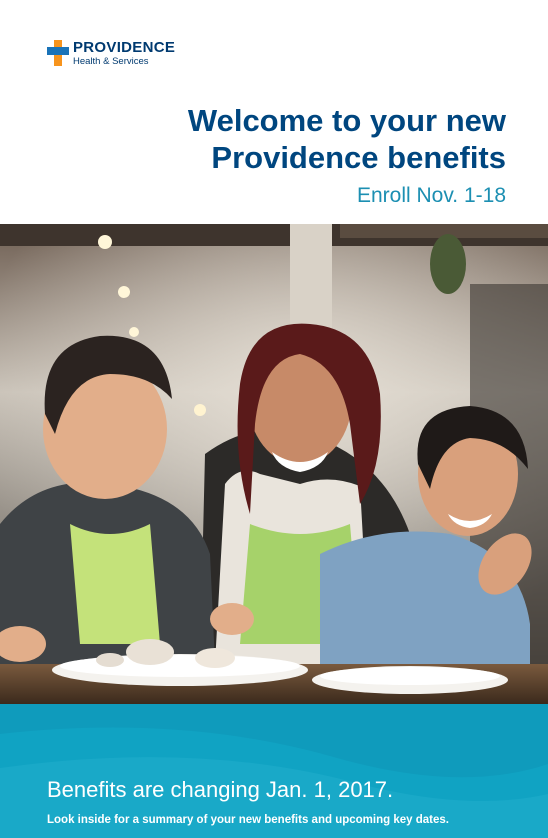 The width and height of the screenshot is (548, 838). I want to click on providence-logo: PROVIDENCE Health & Services, so click(111, 55).